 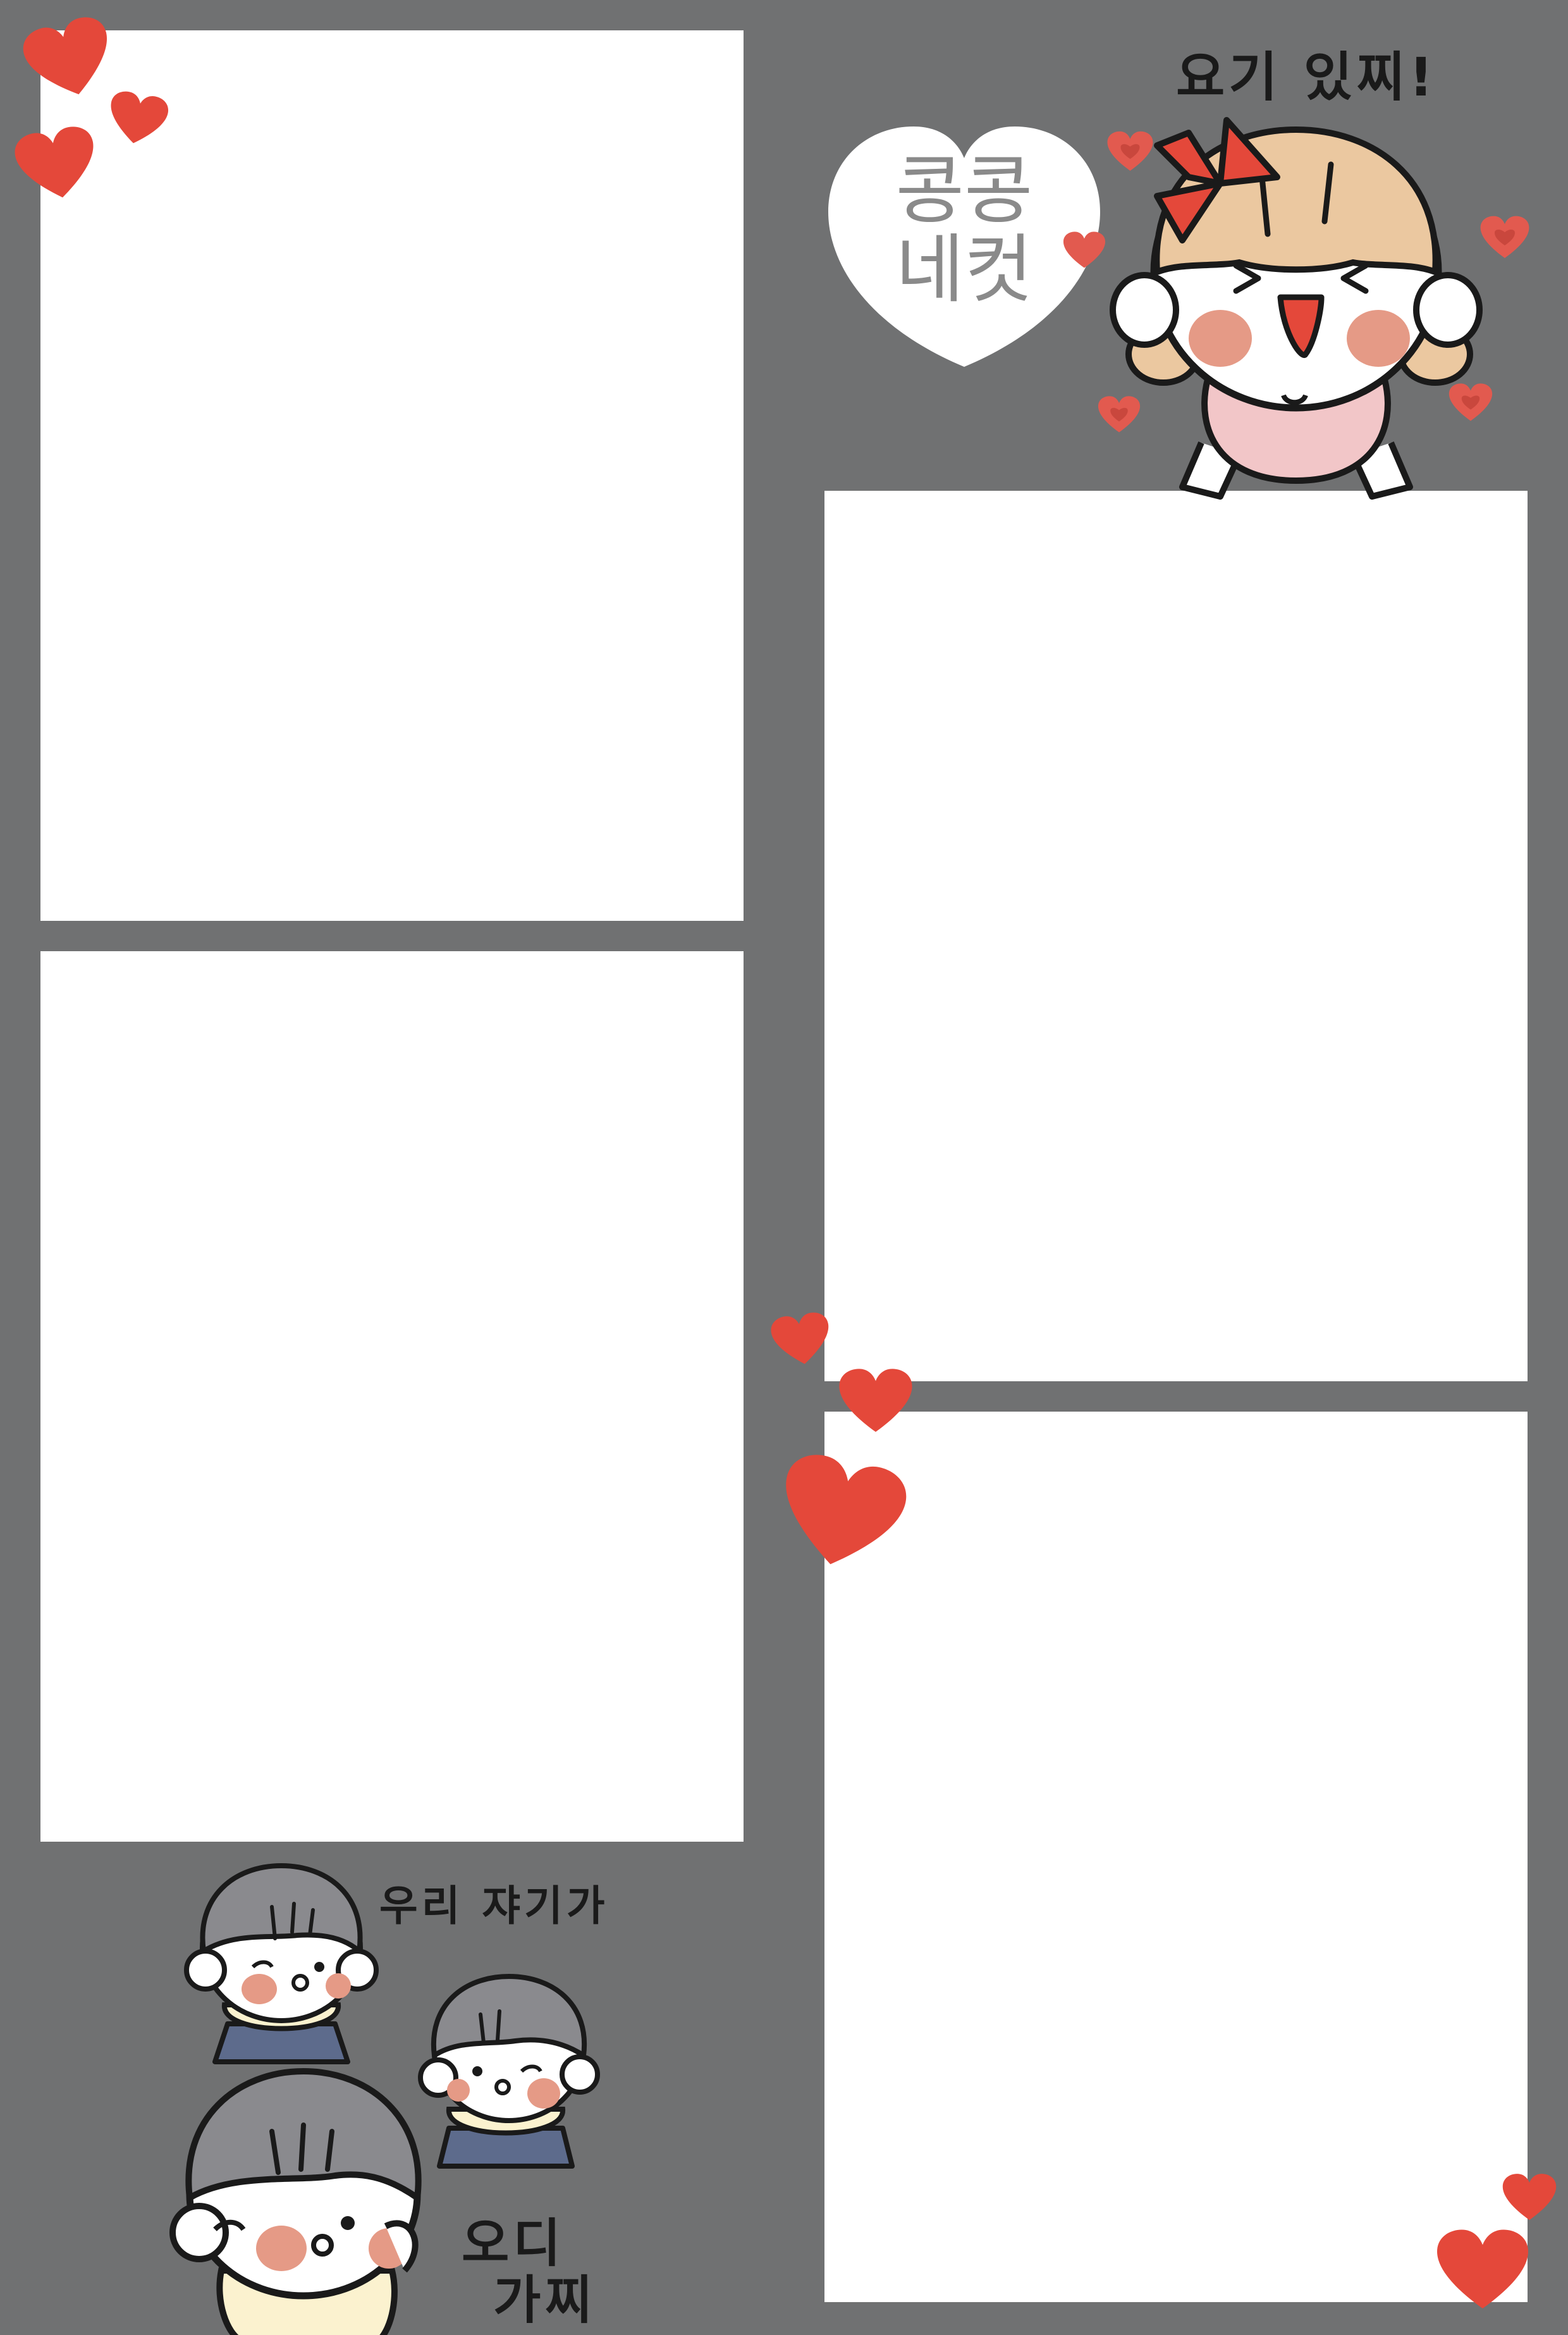 What do you see at coordinates (1296, 303) in the screenshot?
I see `girl-character` at bounding box center [1296, 303].